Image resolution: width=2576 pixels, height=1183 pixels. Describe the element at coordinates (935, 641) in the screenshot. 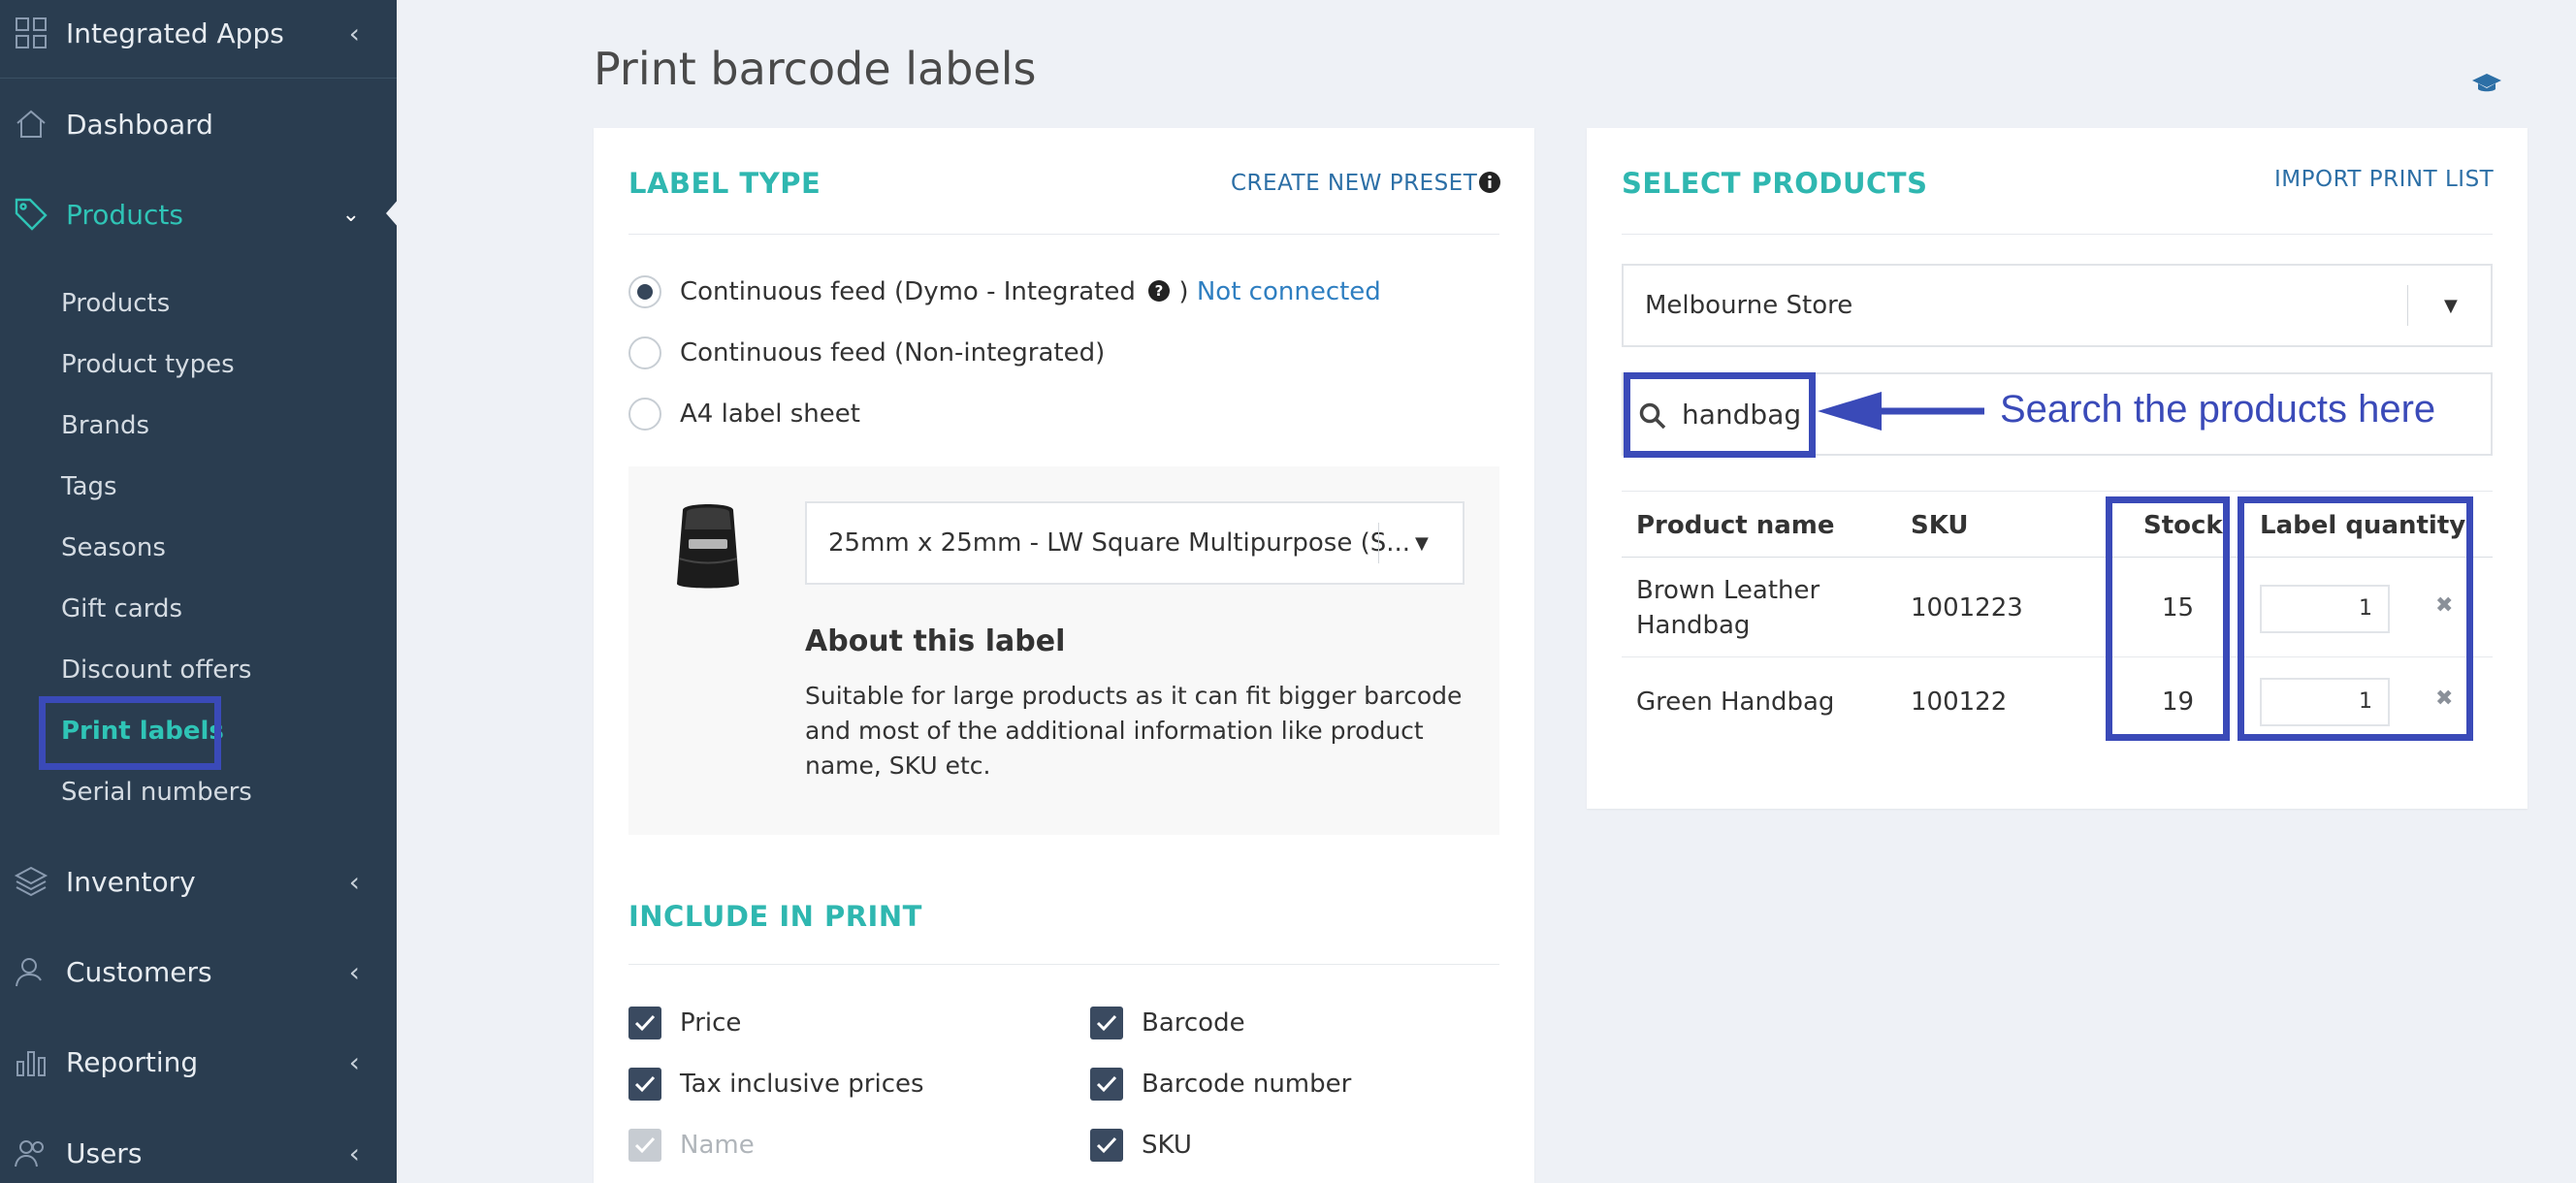

I see `about-label-title: About this label` at that location.